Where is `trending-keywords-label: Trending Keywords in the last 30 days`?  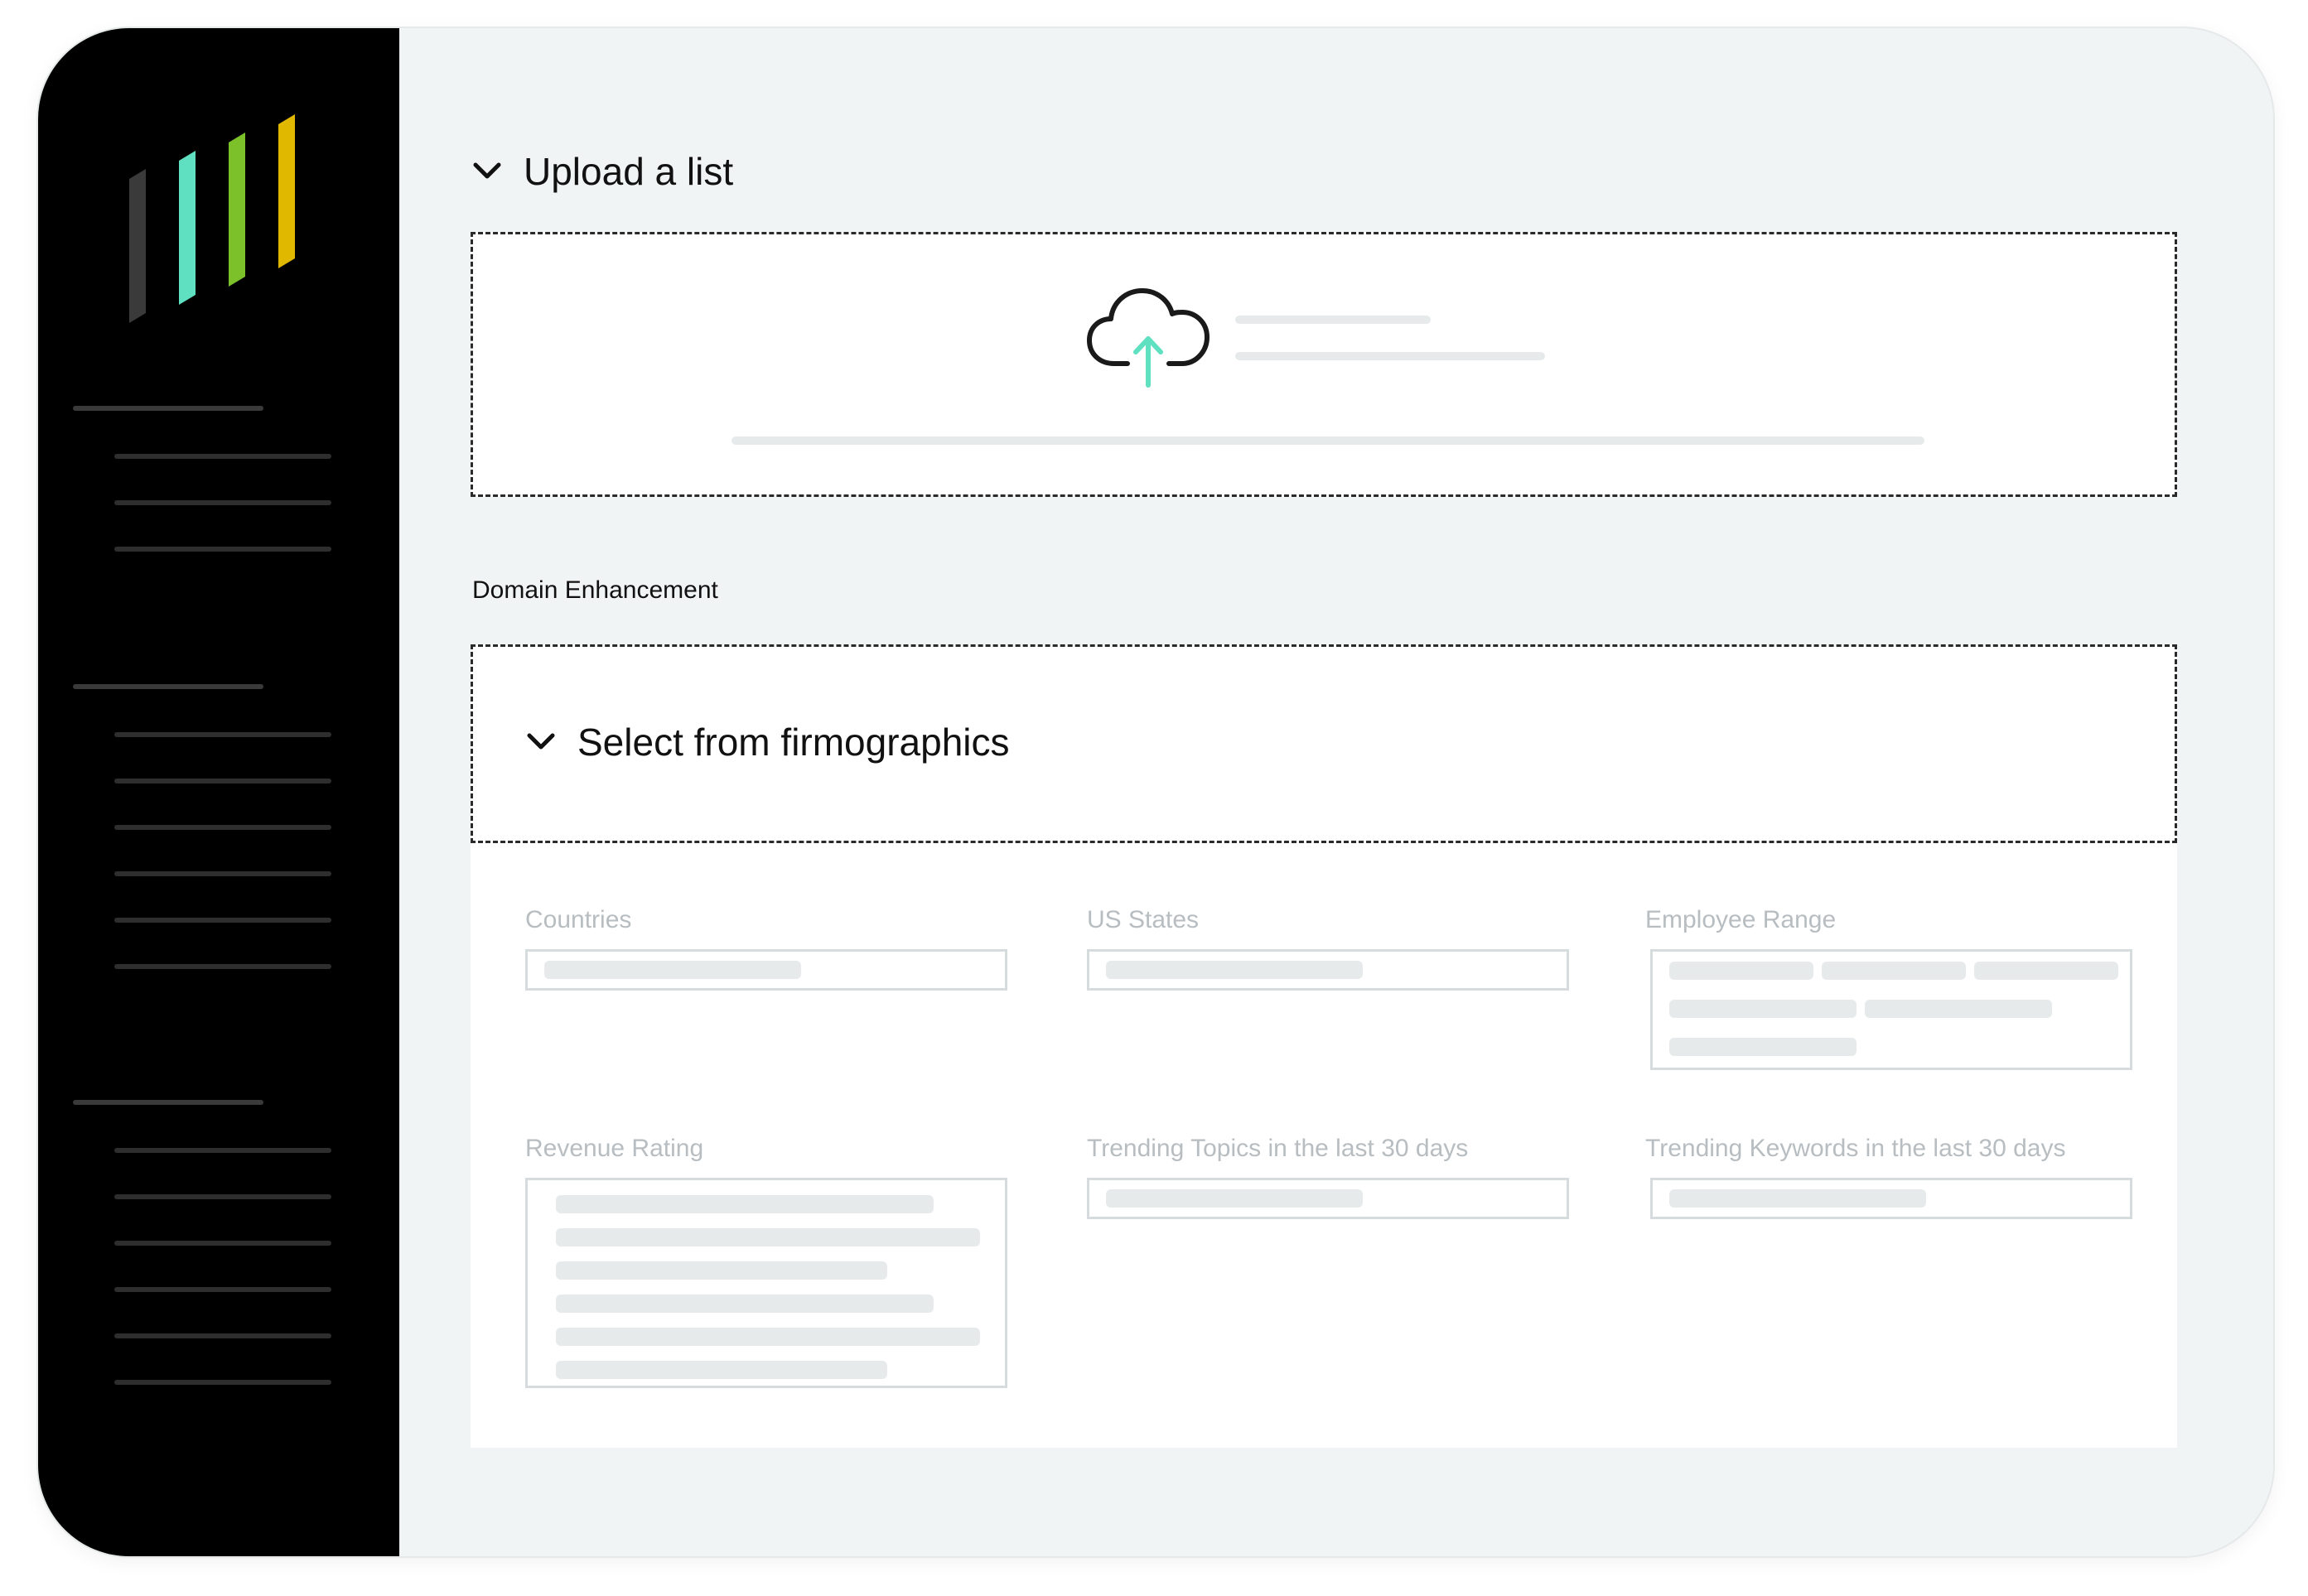 trending-keywords-label: Trending Keywords in the last 30 days is located at coordinates (1855, 1149).